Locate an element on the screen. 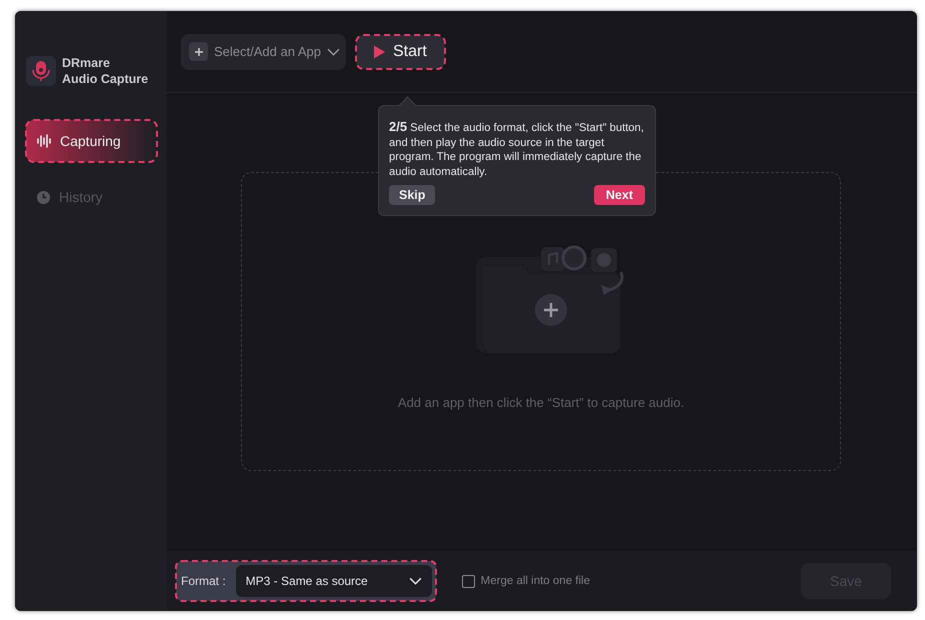  format-label: Format : is located at coordinates (203, 581).